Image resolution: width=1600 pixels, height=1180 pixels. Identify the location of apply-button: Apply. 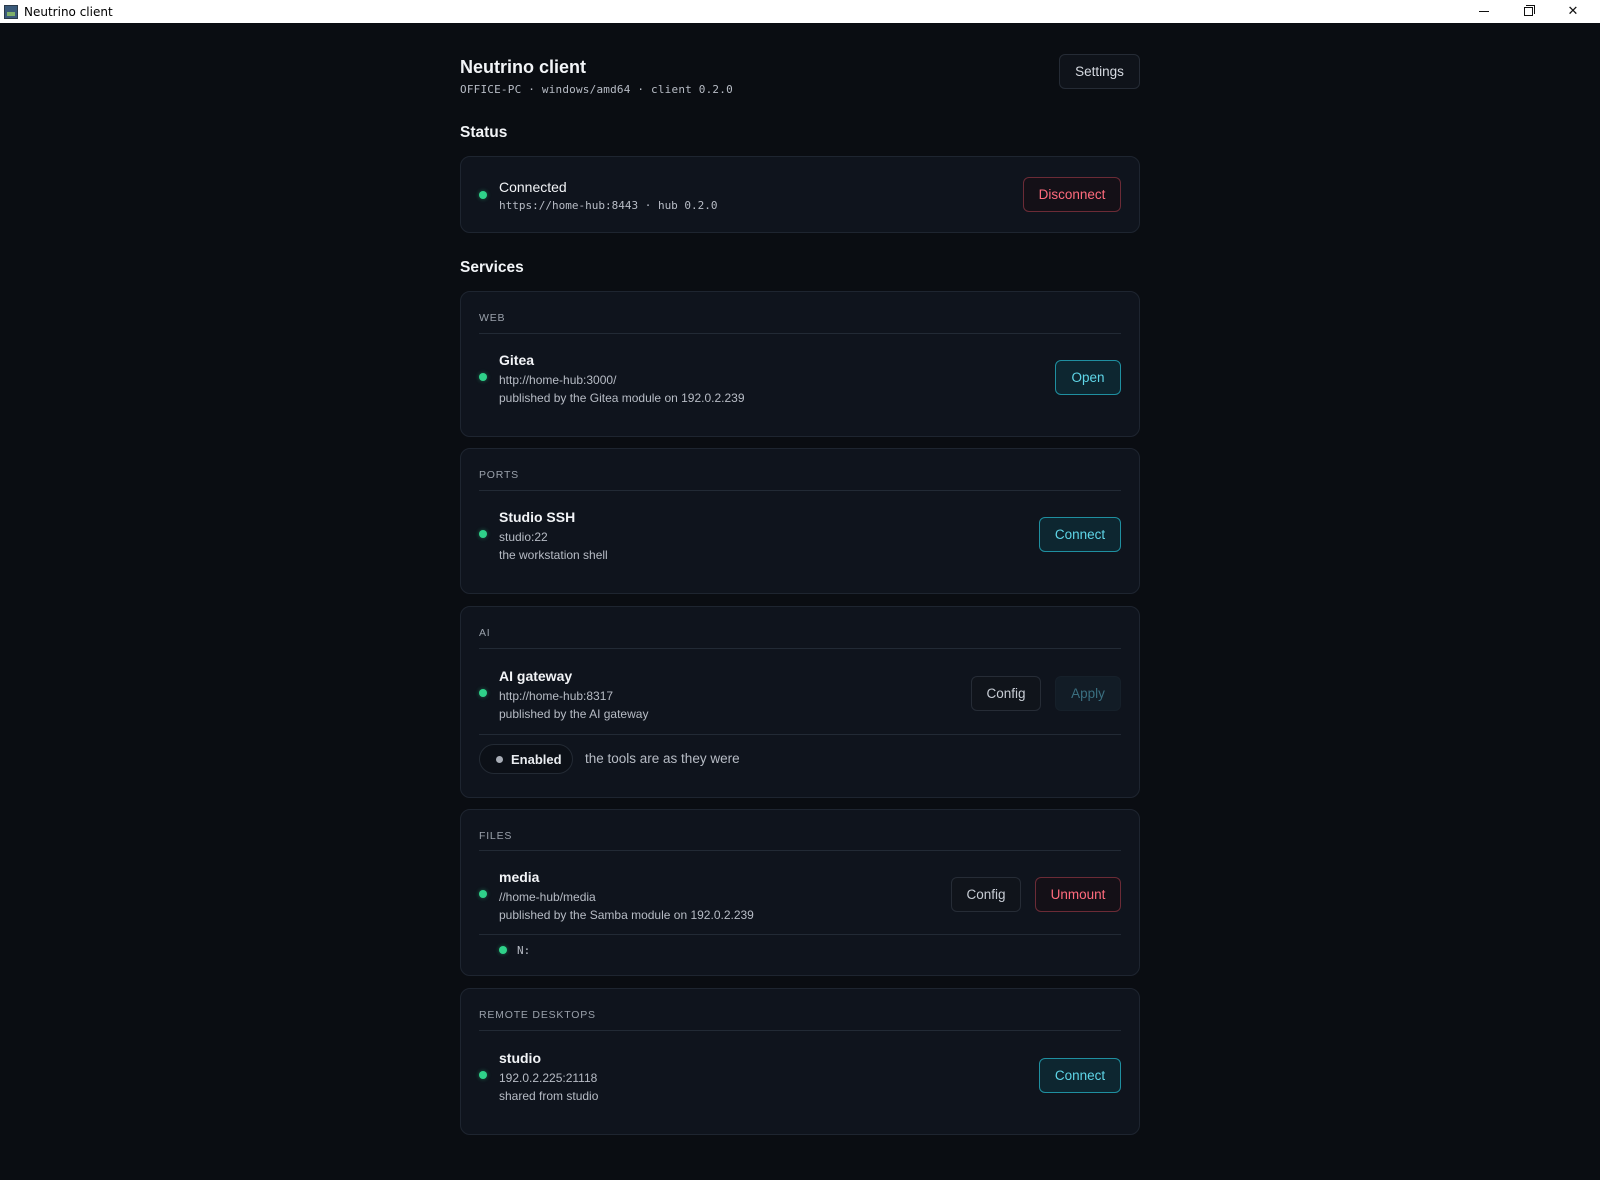
(1088, 693).